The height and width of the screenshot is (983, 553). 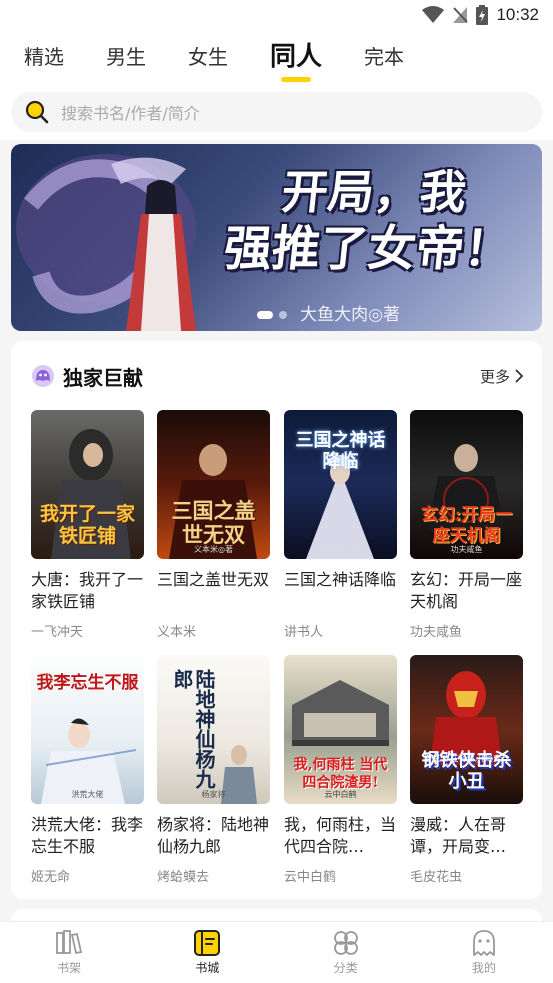 I want to click on book-author: 姬无命, so click(x=51, y=877).